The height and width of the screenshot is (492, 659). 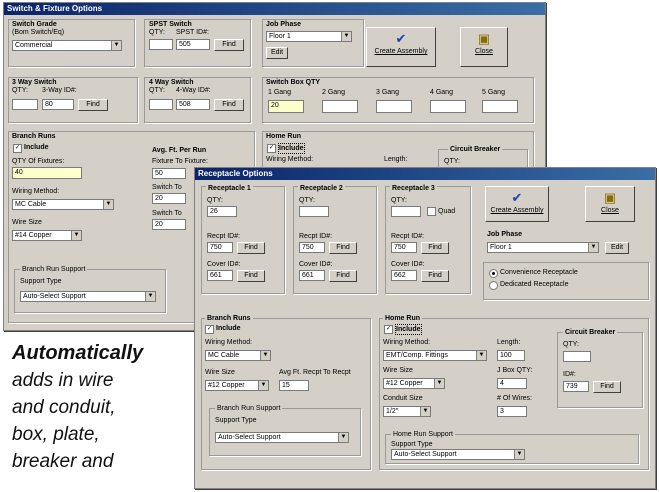 What do you see at coordinates (157, 90) in the screenshot?
I see `four-way-qty-label: QTY:` at bounding box center [157, 90].